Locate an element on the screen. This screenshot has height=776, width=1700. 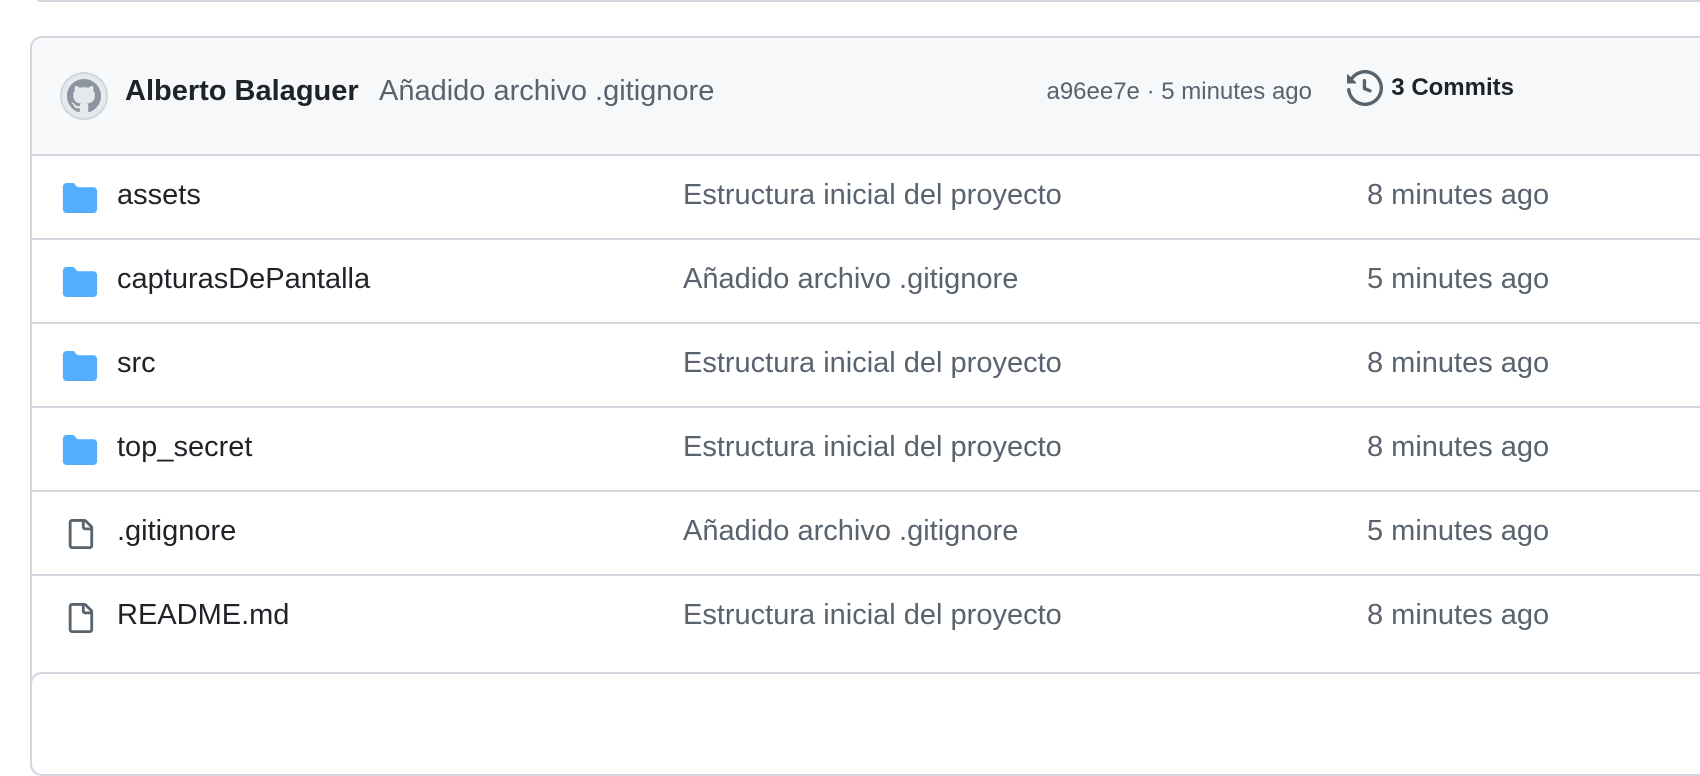
commits-history-link: 3 Commits is located at coordinates (1430, 88).